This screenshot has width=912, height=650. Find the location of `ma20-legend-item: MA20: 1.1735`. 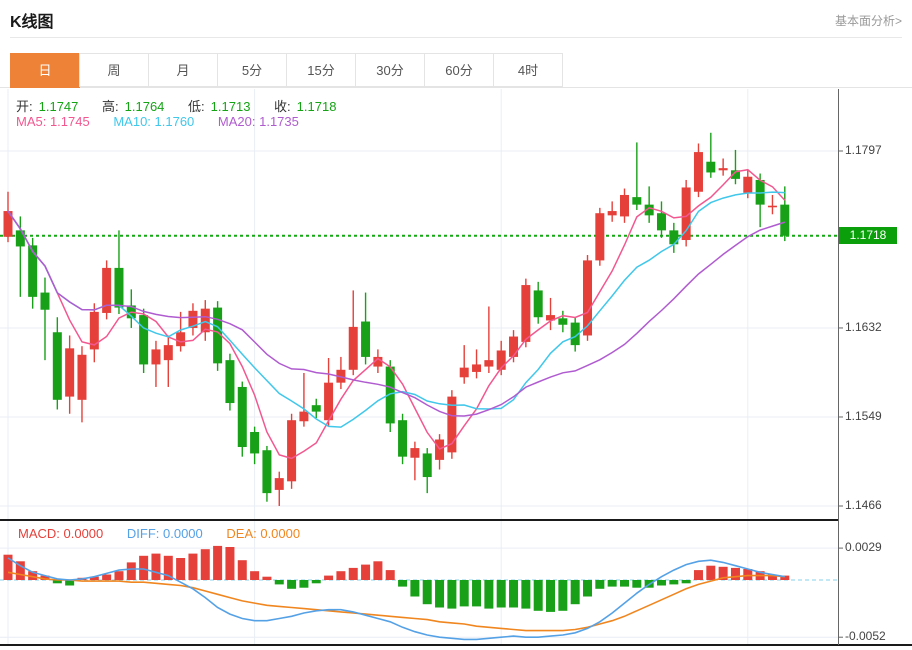

ma20-legend-item: MA20: 1.1735 is located at coordinates (258, 121).